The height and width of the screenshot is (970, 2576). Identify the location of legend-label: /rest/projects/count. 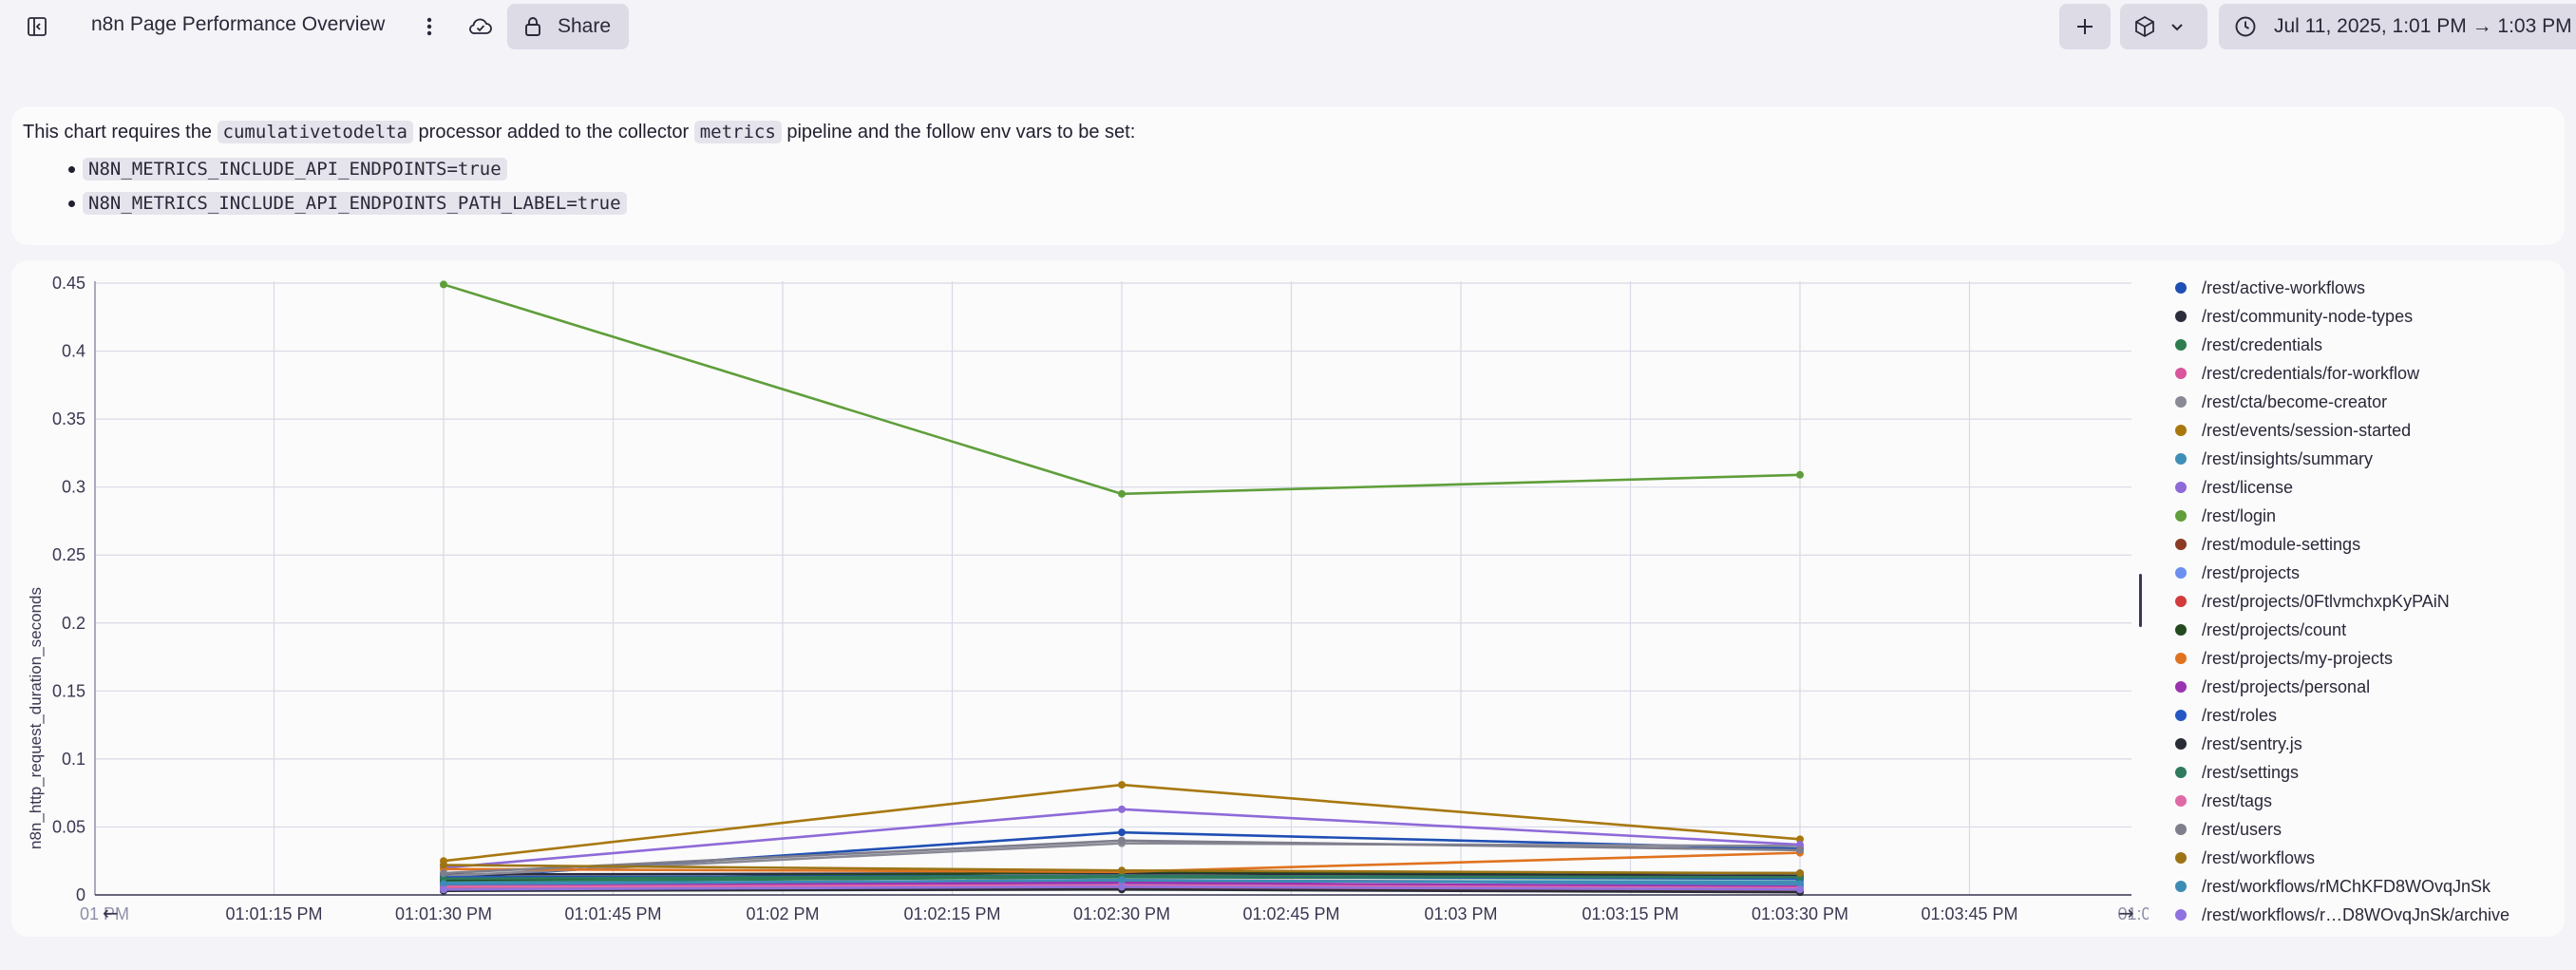
(2274, 629).